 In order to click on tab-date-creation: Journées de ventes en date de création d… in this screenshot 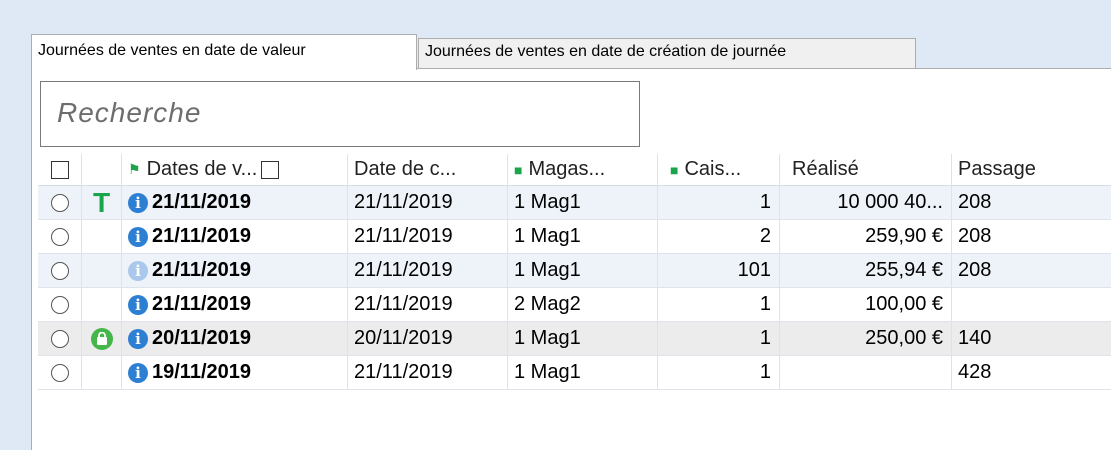, I will do `click(667, 53)`.